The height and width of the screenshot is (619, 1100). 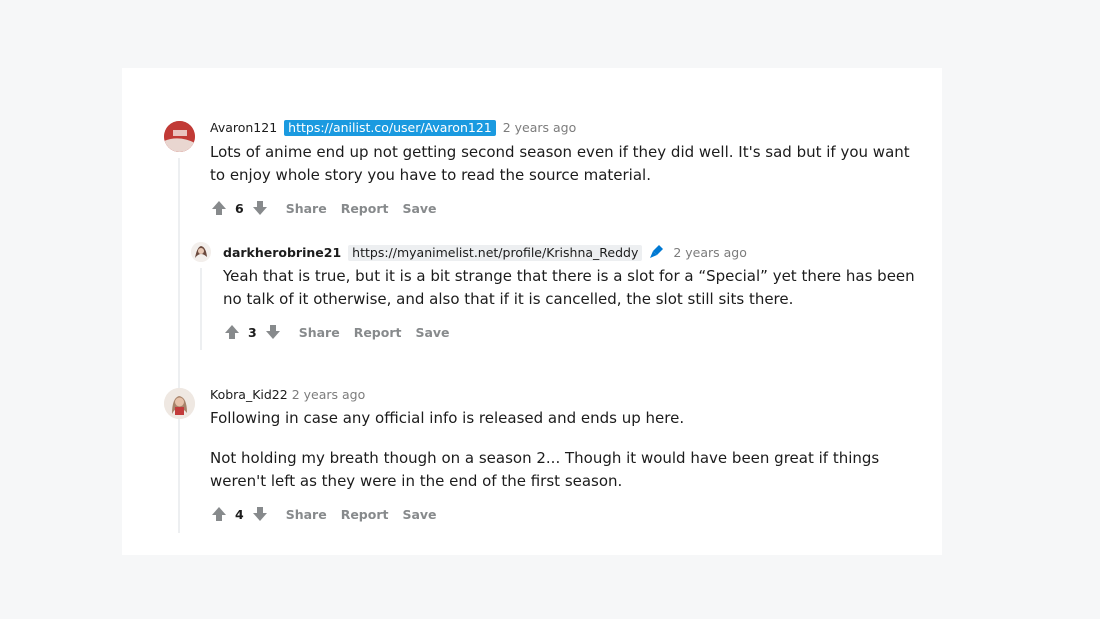 What do you see at coordinates (219, 514) in the screenshot?
I see `upvote-arrow-icon` at bounding box center [219, 514].